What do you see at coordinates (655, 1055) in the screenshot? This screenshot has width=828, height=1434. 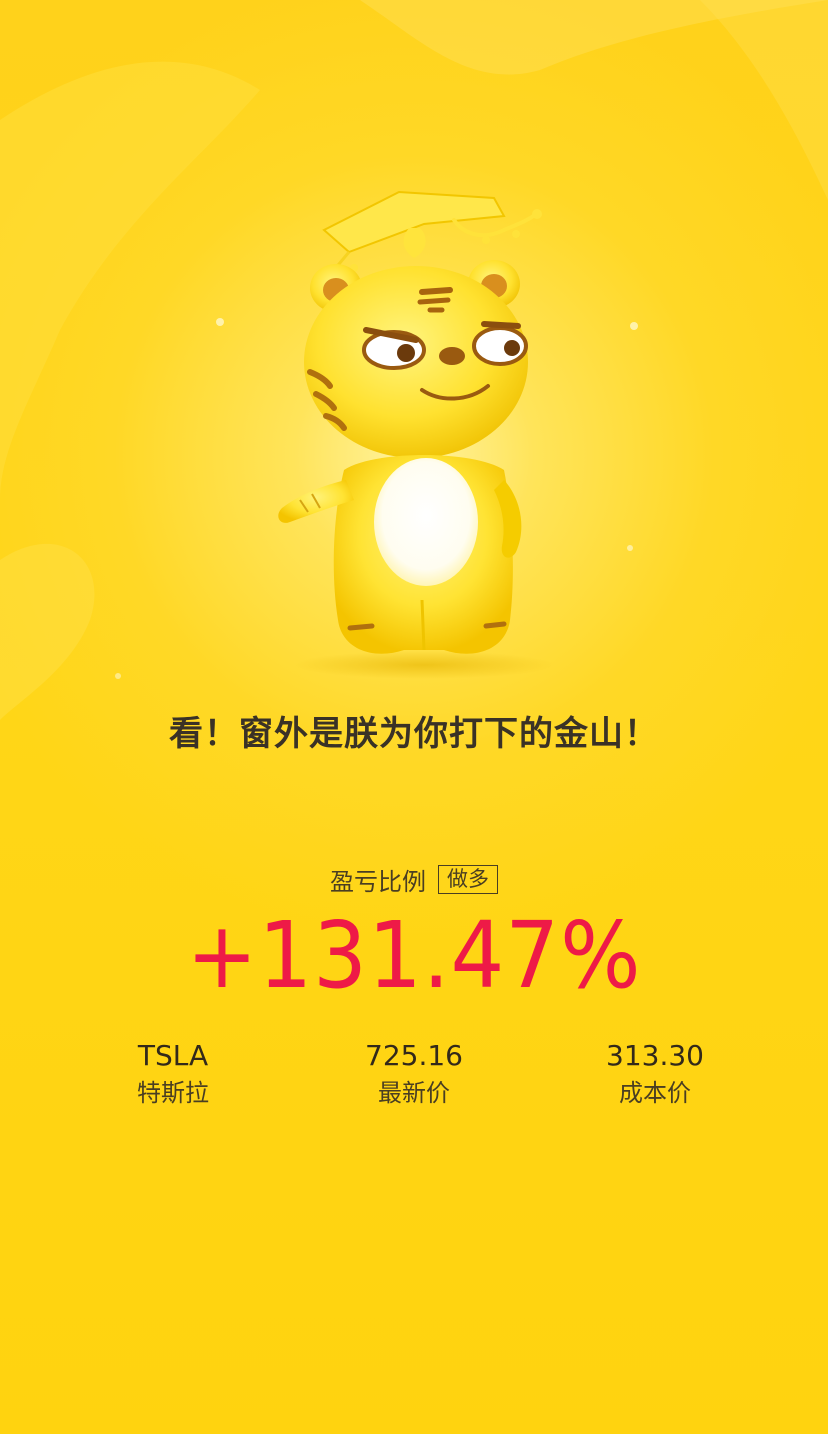 I see `cost-price-value: 313.30` at bounding box center [655, 1055].